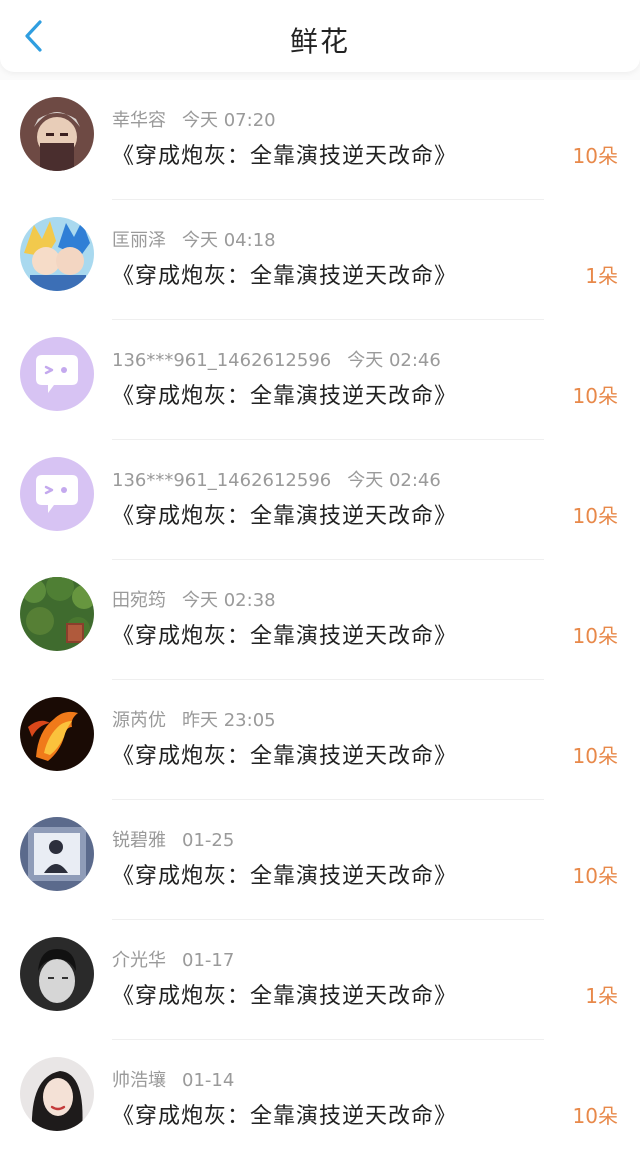 The height and width of the screenshot is (1153, 640). I want to click on list-item: 源芮优 昨天 23:05 《穿成炮灰：全靠演技逆天改命》 10朵, so click(320, 740).